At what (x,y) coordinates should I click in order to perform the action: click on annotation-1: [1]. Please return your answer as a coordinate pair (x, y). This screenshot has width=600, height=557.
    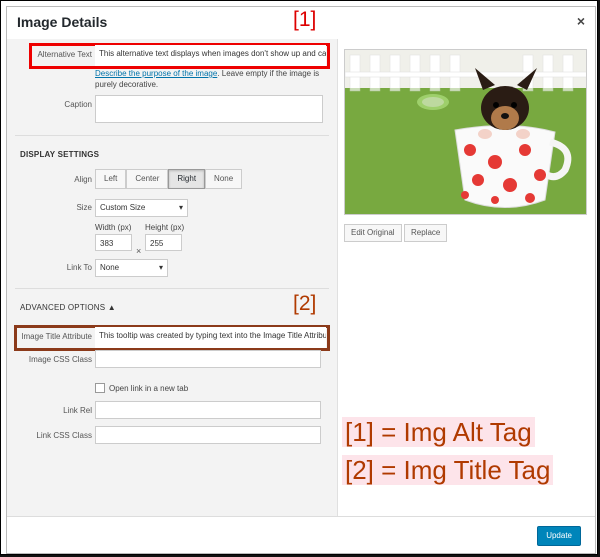
    Looking at the image, I should click on (305, 19).